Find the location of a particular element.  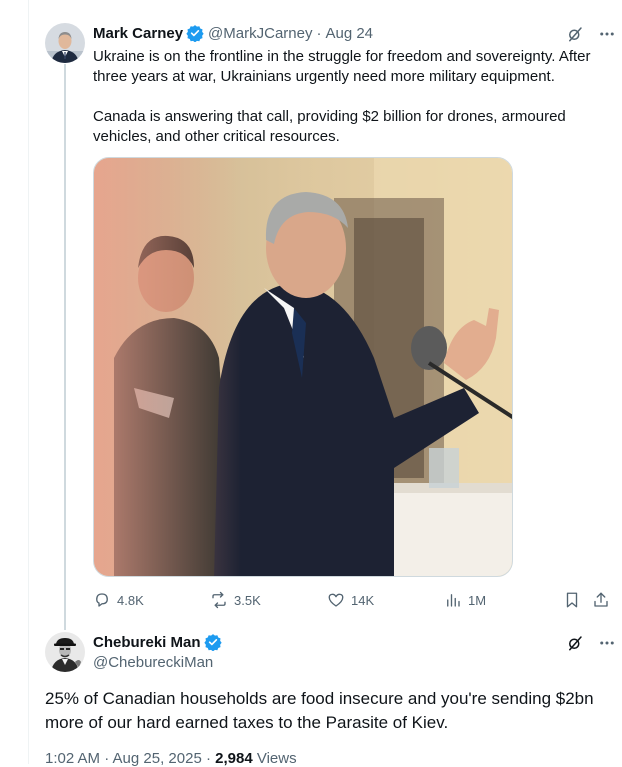

tweet-top-actions is located at coordinates (591, 34).